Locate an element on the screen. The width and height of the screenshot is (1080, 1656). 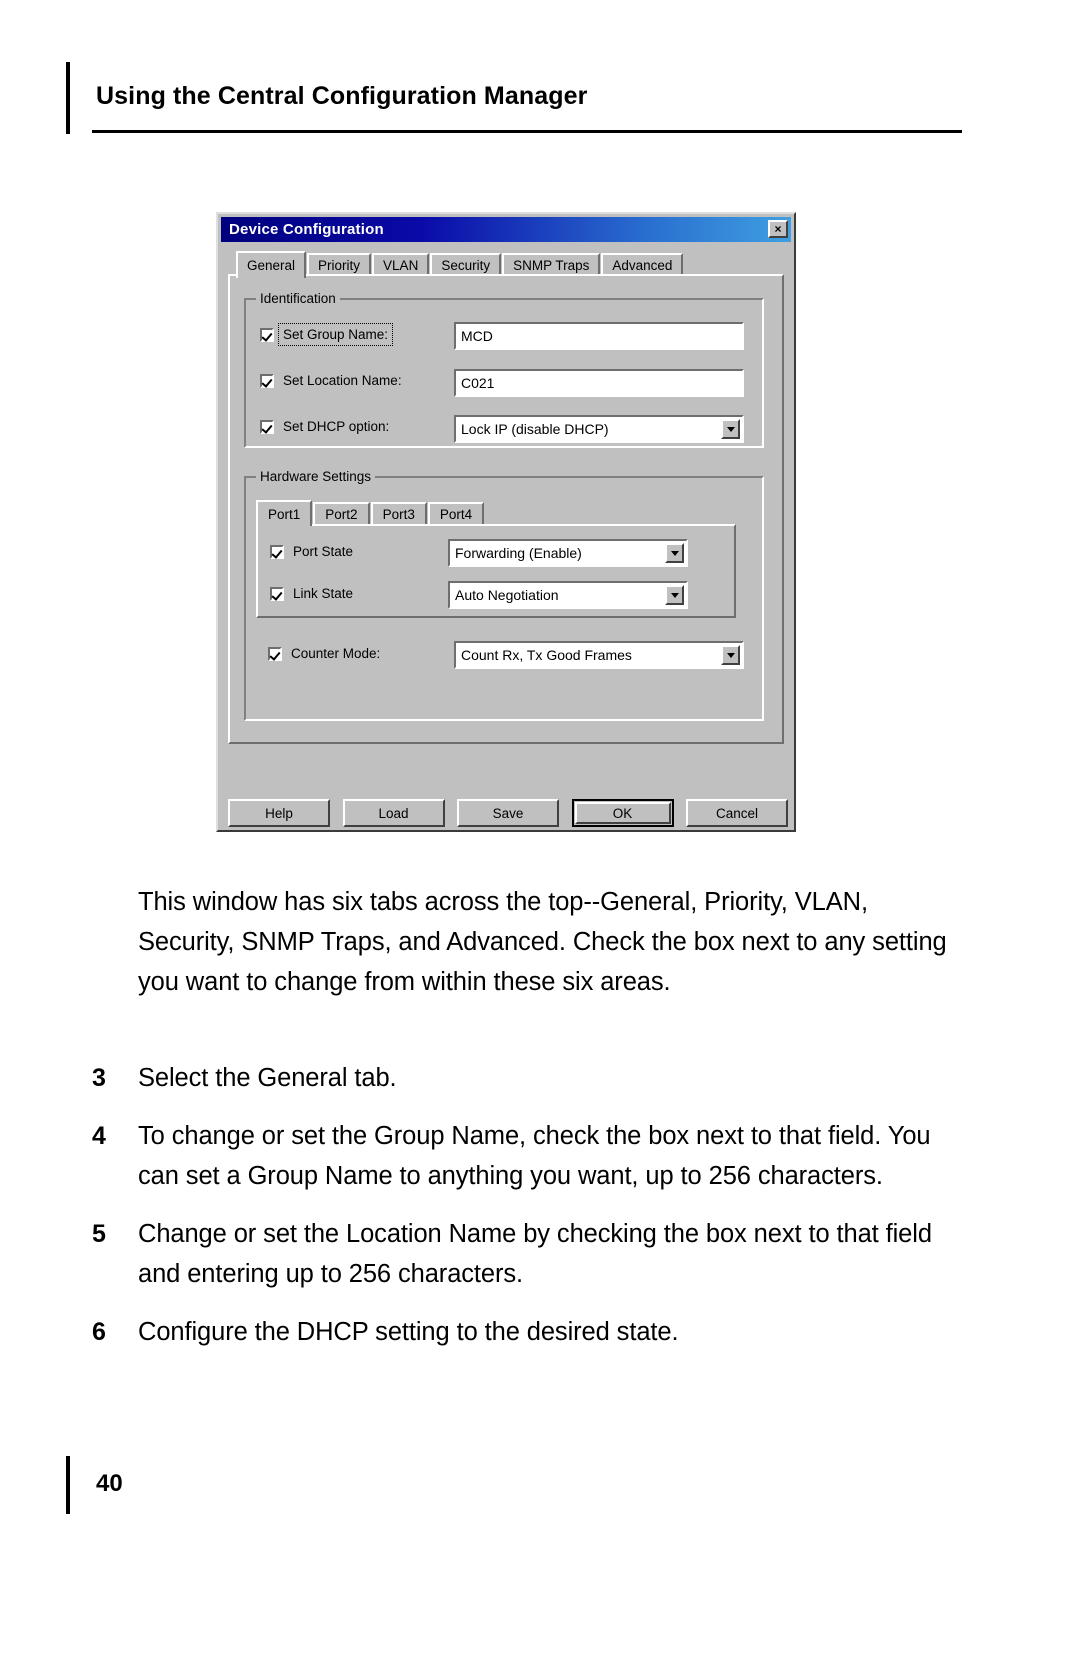
link-state-checkbox is located at coordinates (277, 593).